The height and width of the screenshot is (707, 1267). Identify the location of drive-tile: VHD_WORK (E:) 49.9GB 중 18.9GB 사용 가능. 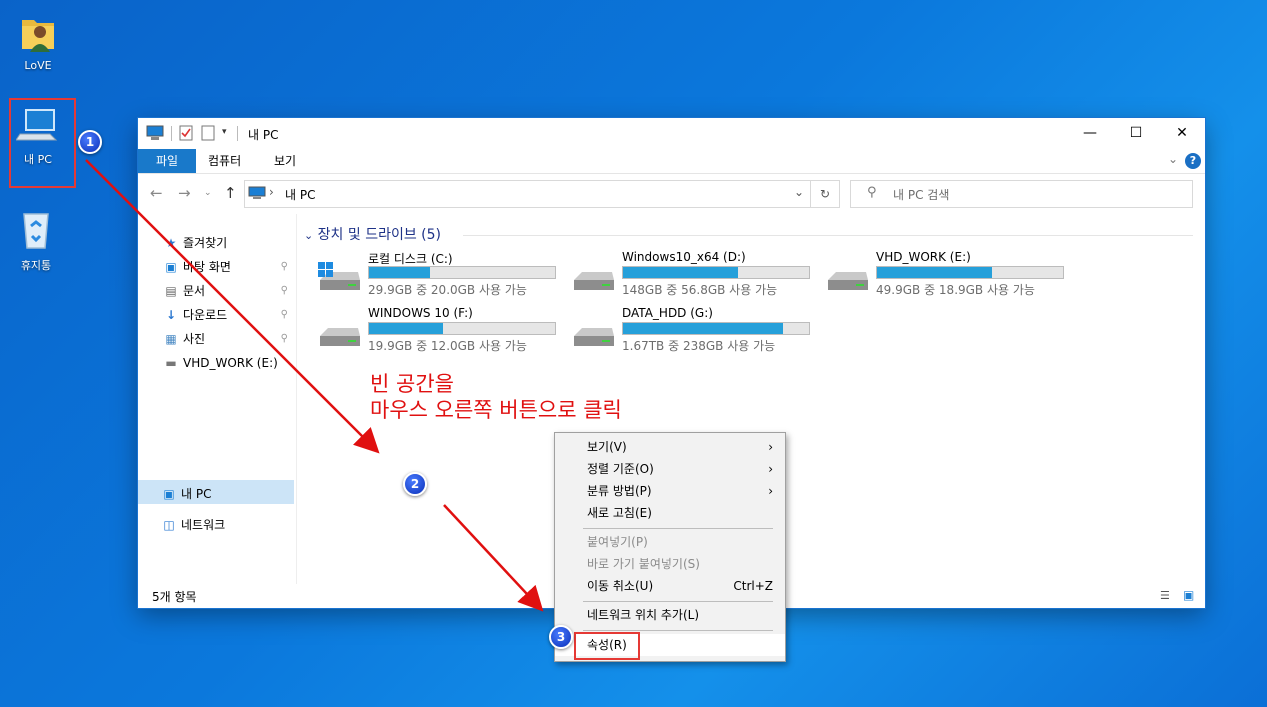
(951, 276).